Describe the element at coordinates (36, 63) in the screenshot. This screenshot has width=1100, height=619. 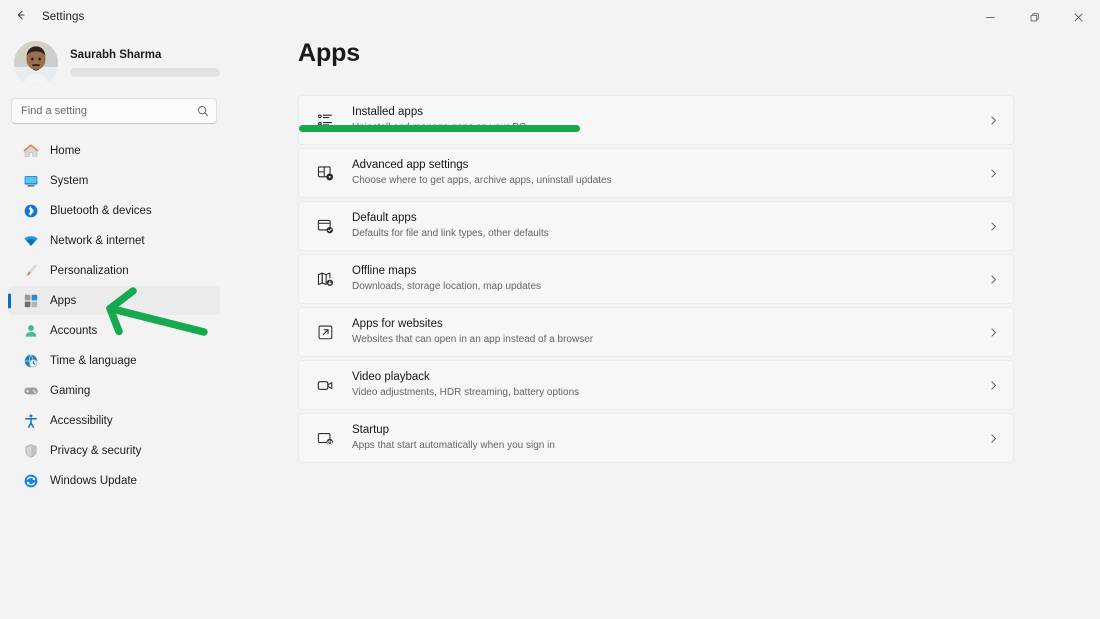
I see `avatar` at that location.